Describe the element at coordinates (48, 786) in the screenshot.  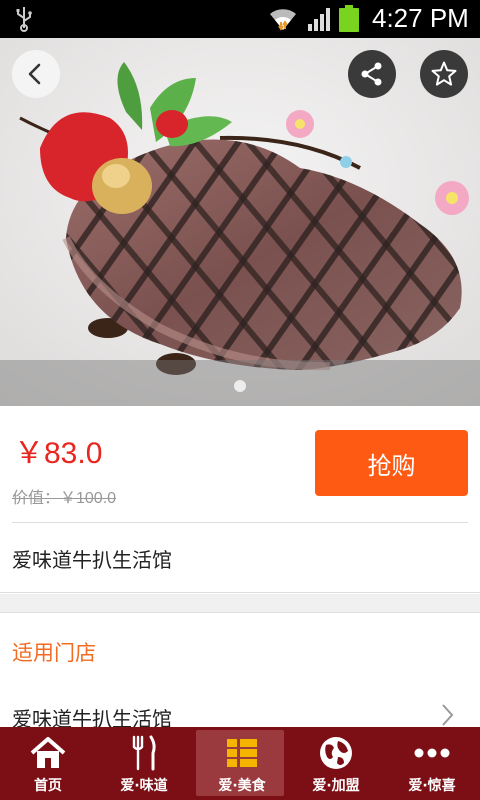
I see `tab-label: 首页` at that location.